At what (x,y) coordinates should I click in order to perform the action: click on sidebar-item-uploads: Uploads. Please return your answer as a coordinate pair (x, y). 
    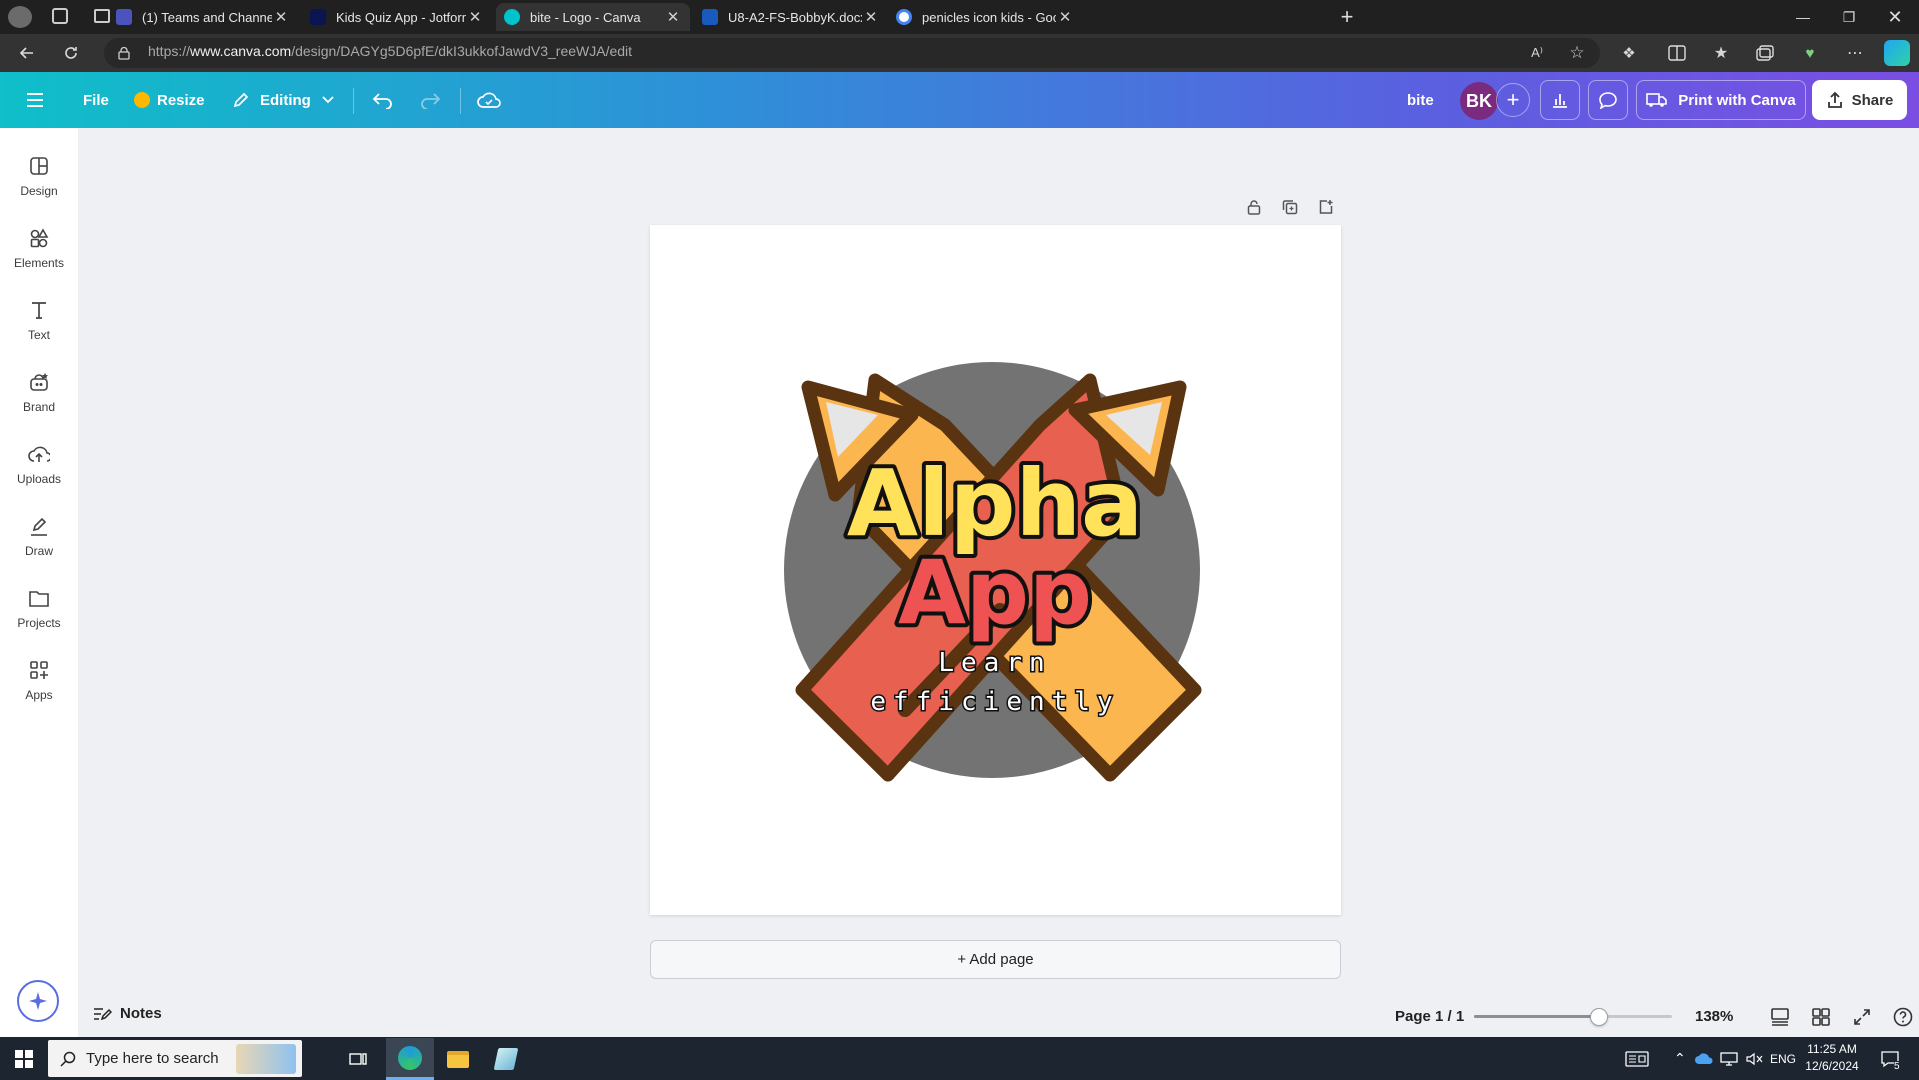
    Looking at the image, I should click on (39, 466).